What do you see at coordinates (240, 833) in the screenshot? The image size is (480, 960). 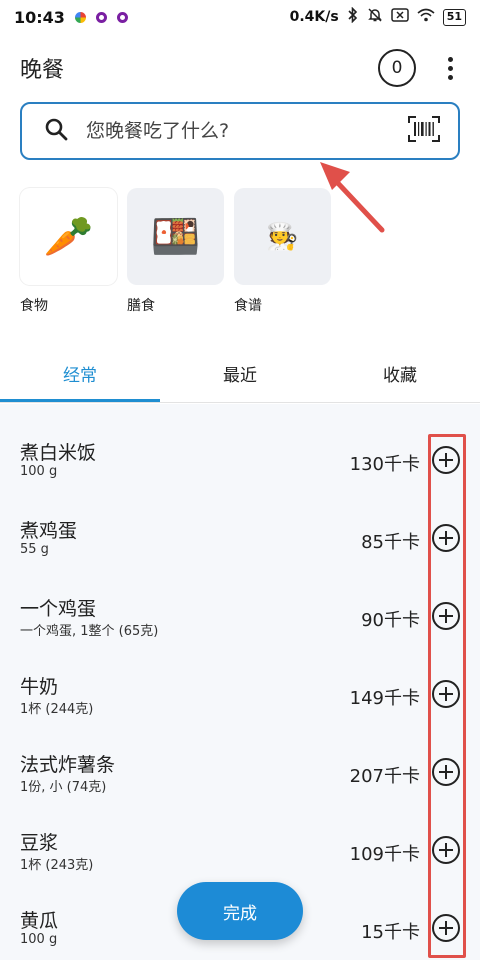 I see `list-item: 豆浆 1杯 (243克) 109千卡` at bounding box center [240, 833].